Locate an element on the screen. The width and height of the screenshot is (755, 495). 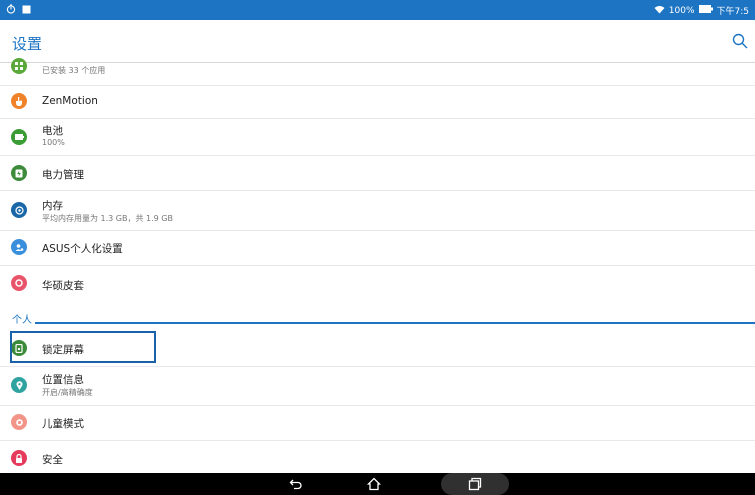
clock: 下午7:5 is located at coordinates (733, 12).